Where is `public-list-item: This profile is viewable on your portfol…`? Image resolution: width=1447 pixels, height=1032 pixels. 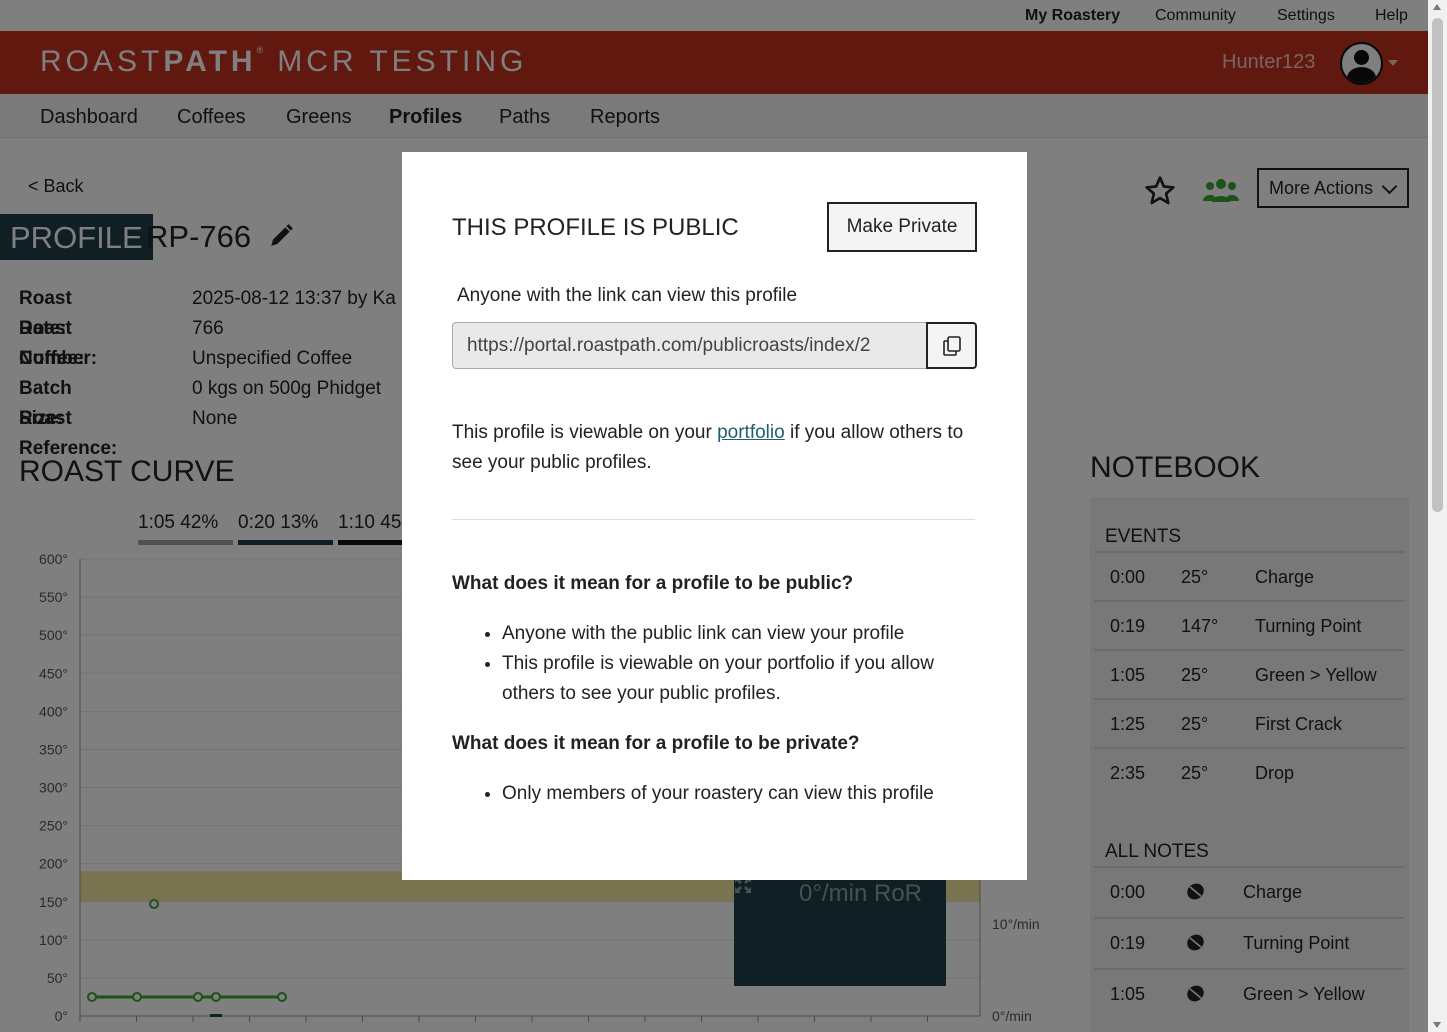 public-list-item: This profile is viewable on your portfol… is located at coordinates (742, 679).